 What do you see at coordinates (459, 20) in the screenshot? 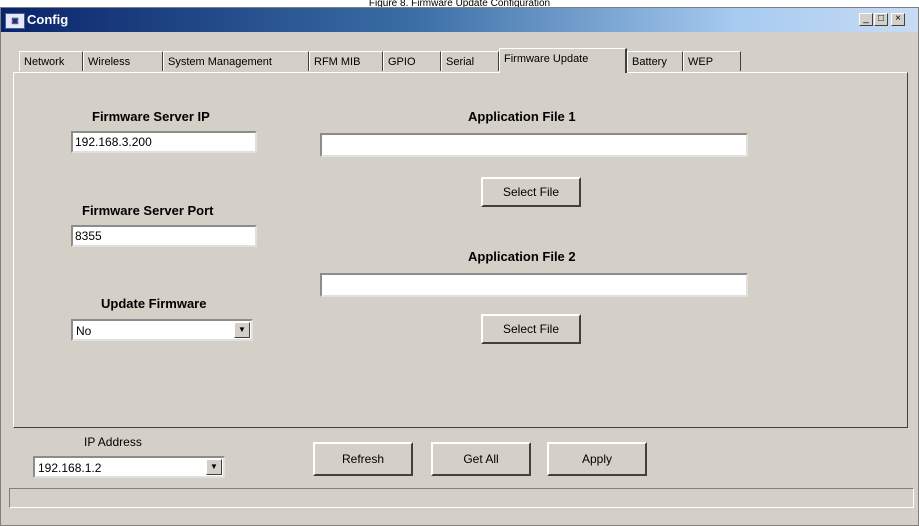
I see `title-bar: ▣ Config _ □ ×` at bounding box center [459, 20].